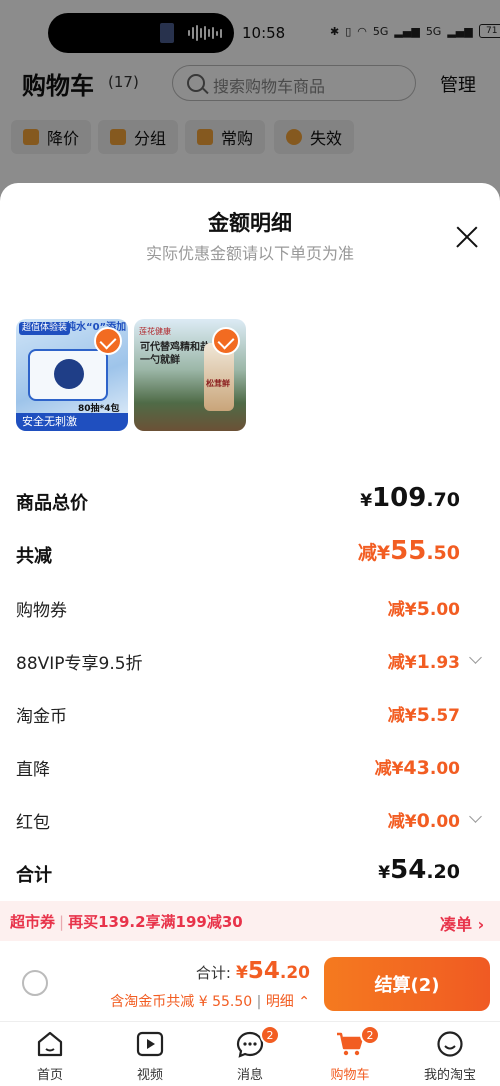 The width and height of the screenshot is (500, 1086). What do you see at coordinates (399, 498) in the screenshot?
I see `amount-int: 109` at bounding box center [399, 498].